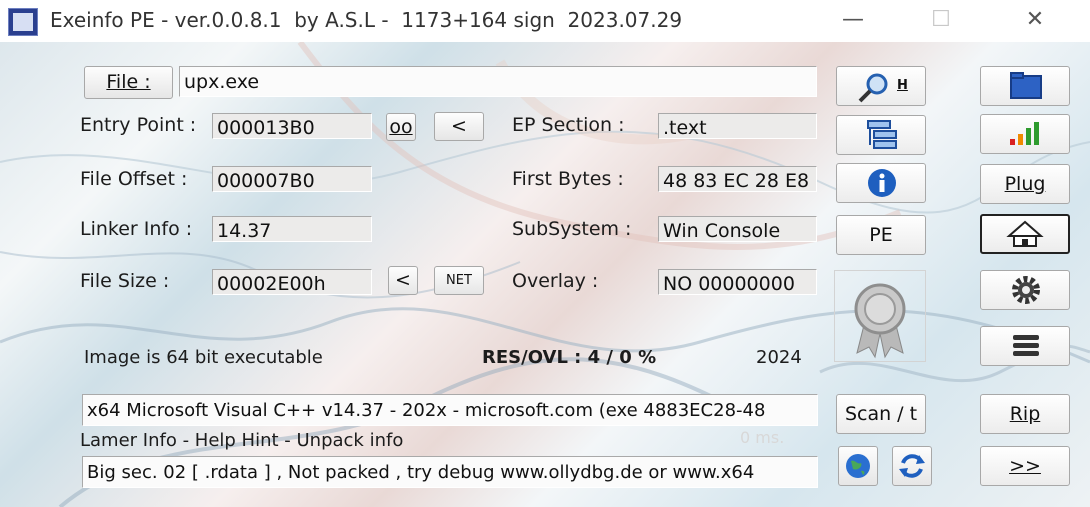  What do you see at coordinates (737, 282) in the screenshot?
I see `overlay-field: NO 00000000` at bounding box center [737, 282].